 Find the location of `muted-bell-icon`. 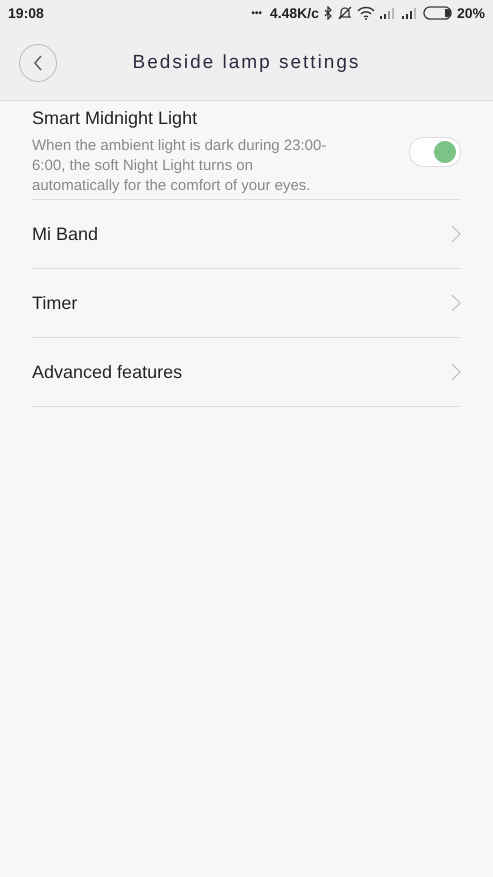

muted-bell-icon is located at coordinates (344, 13).